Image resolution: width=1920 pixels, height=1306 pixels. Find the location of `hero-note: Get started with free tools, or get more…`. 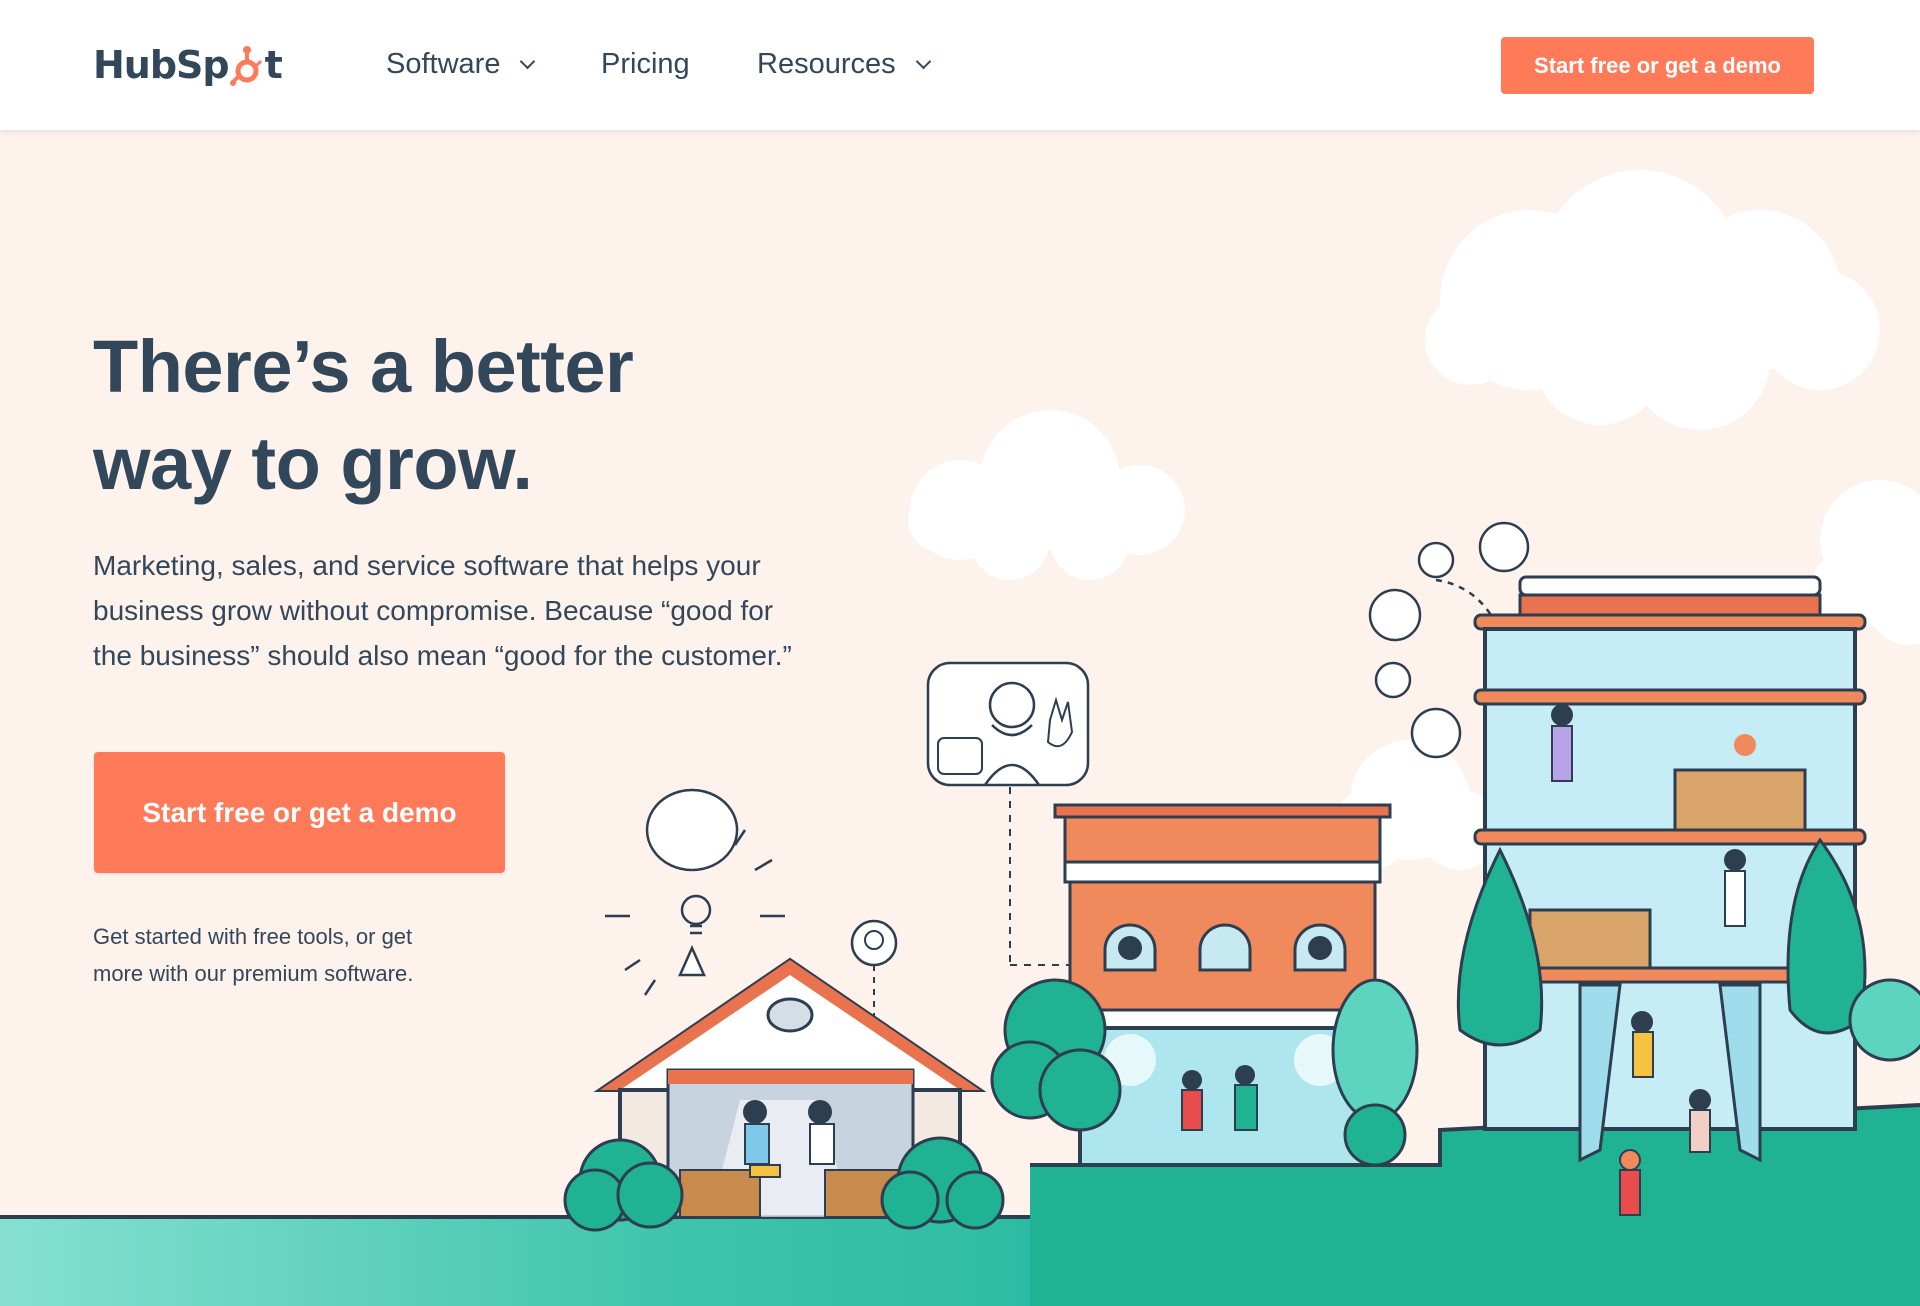

hero-note: Get started with free tools, or get more… is located at coordinates (293, 955).